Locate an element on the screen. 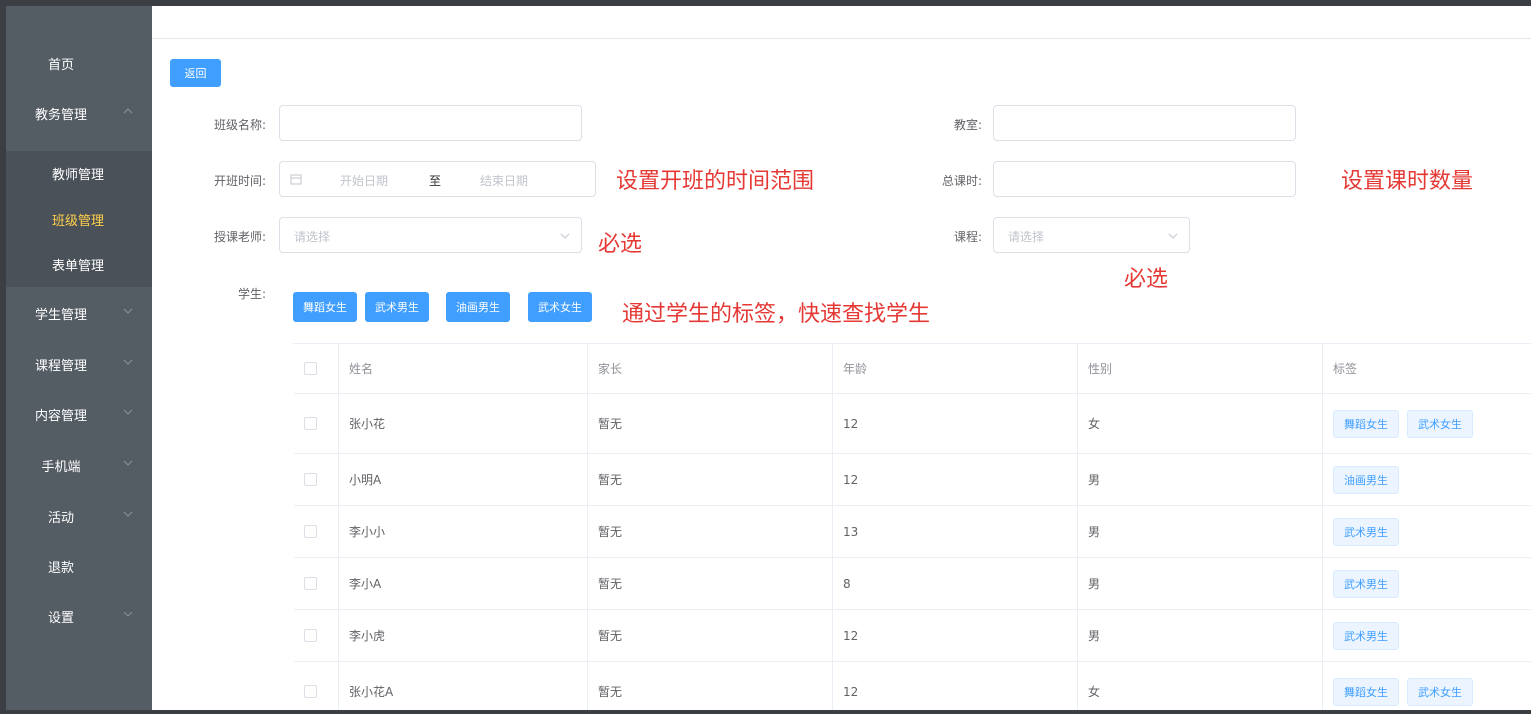  table-header-row: 姓名 家长 年龄 性别 标签 is located at coordinates (912, 369).